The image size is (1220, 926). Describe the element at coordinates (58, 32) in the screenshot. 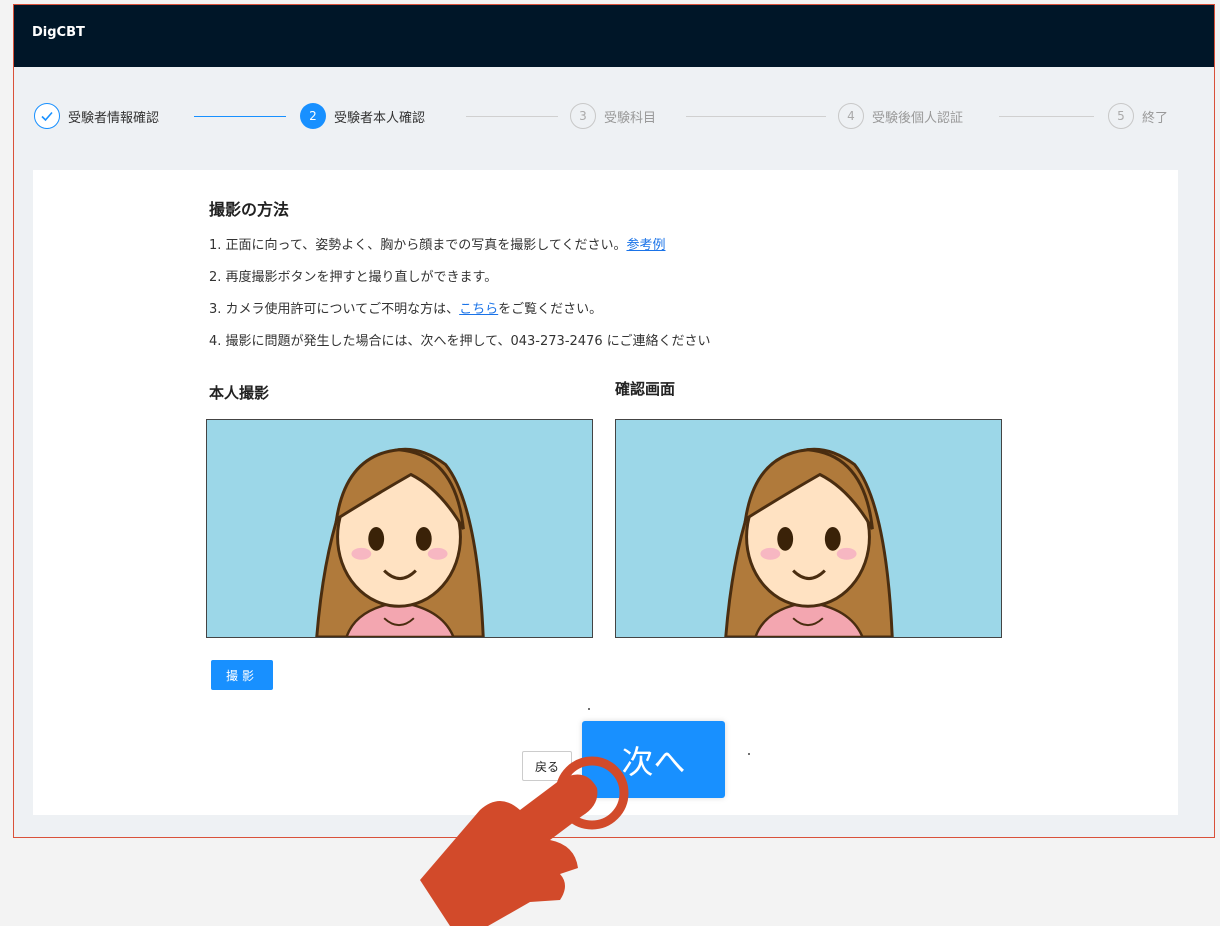

I see `brand-logo: DigCBT` at that location.